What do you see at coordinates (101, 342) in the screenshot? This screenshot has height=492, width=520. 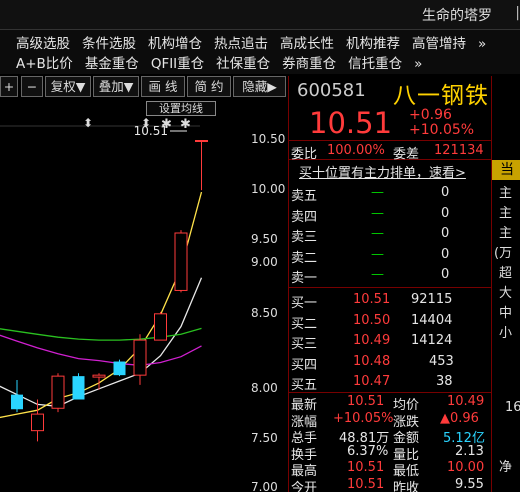 I see `ma-line-white` at bounding box center [101, 342].